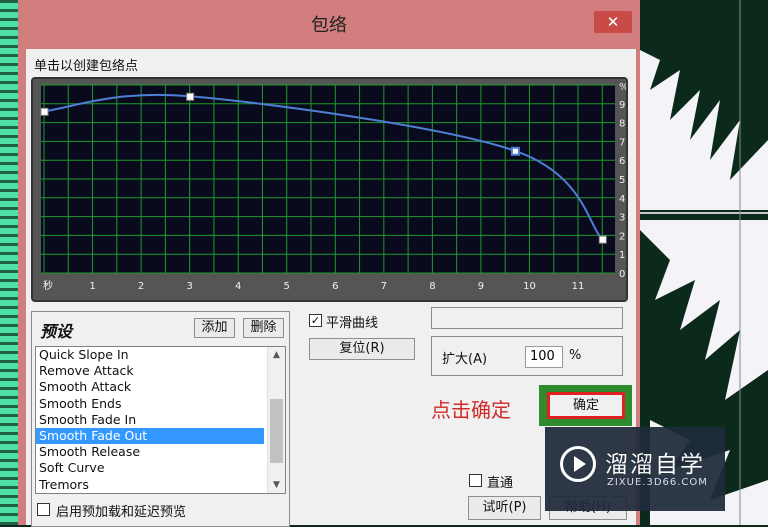 The height and width of the screenshot is (527, 768). What do you see at coordinates (335, 286) in the screenshot?
I see `x-tick-label: 6` at bounding box center [335, 286].